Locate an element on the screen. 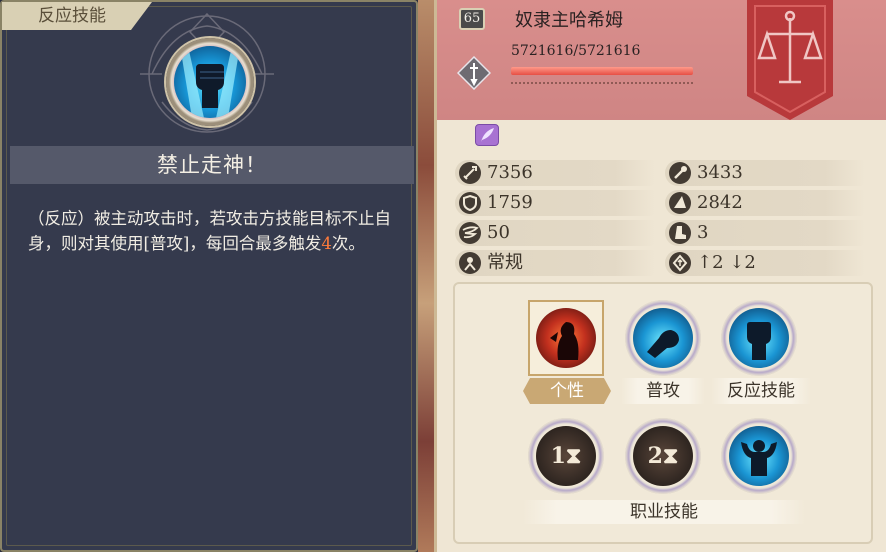  stat-height: ↑2 ↓2 is located at coordinates (765, 263).